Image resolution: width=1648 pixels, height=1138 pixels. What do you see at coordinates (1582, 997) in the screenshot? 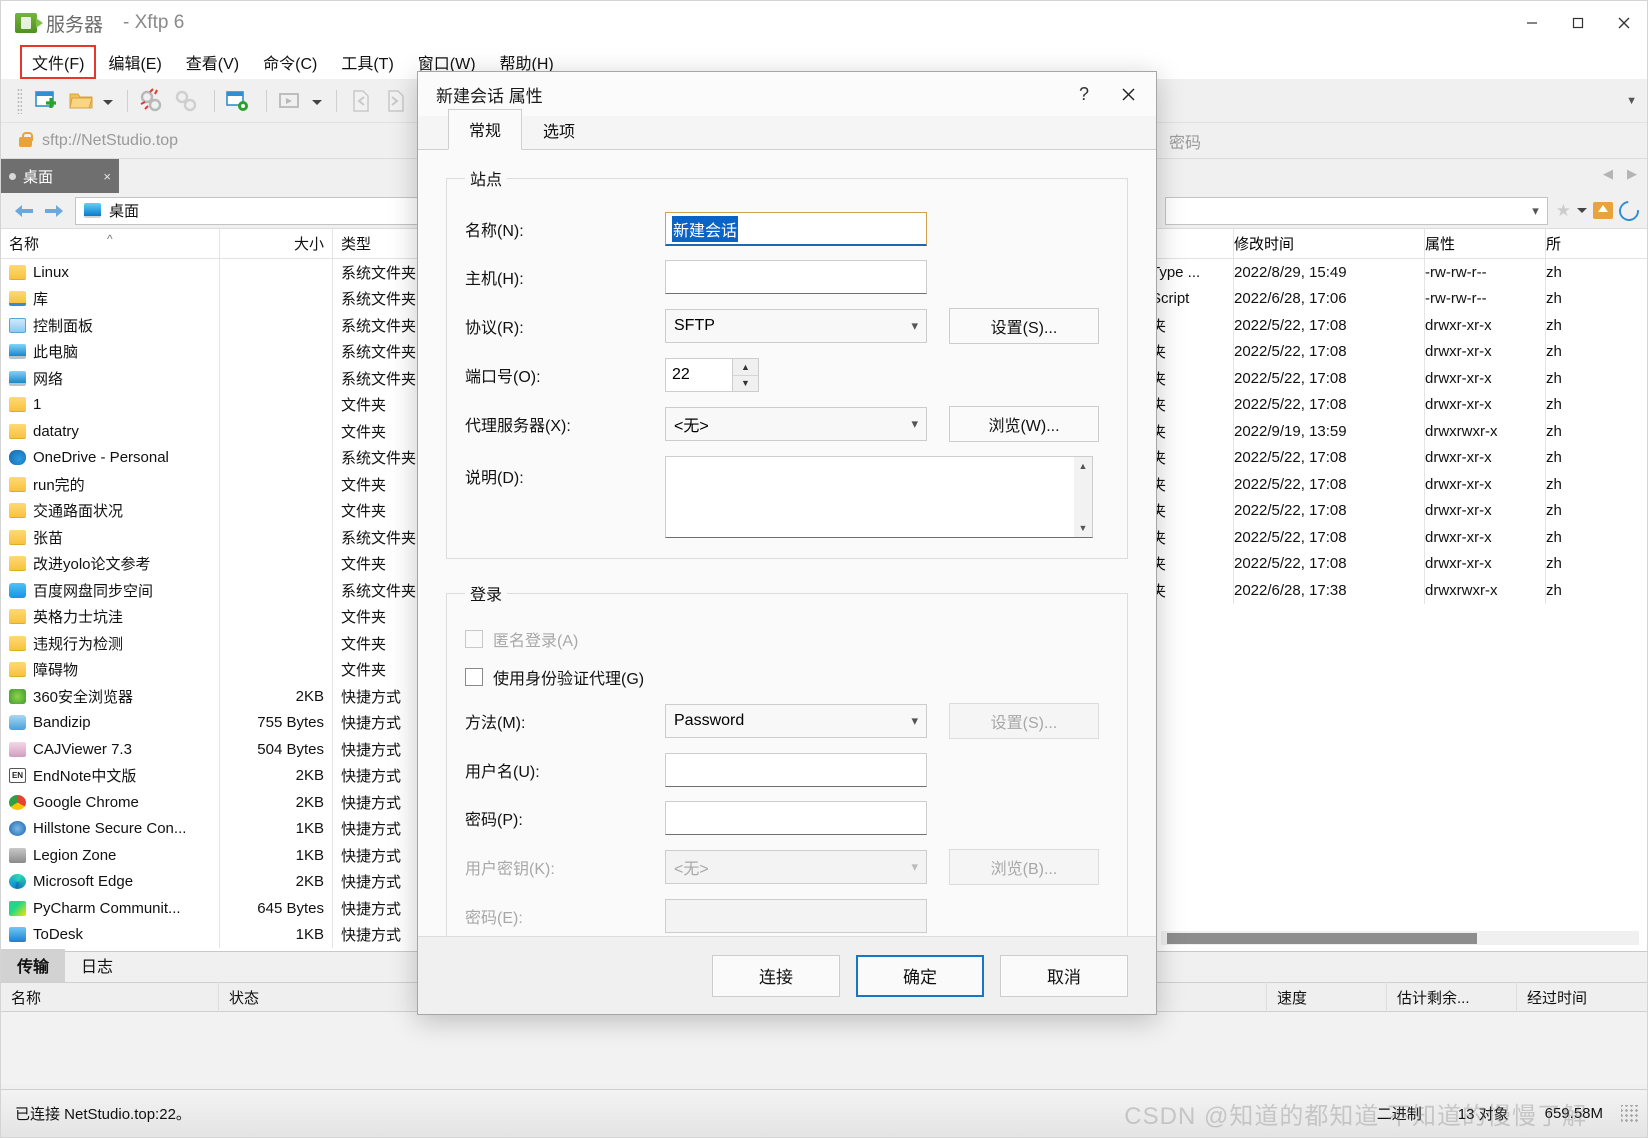
I see `transfer-col-elapsed: 经过时间` at bounding box center [1582, 997].